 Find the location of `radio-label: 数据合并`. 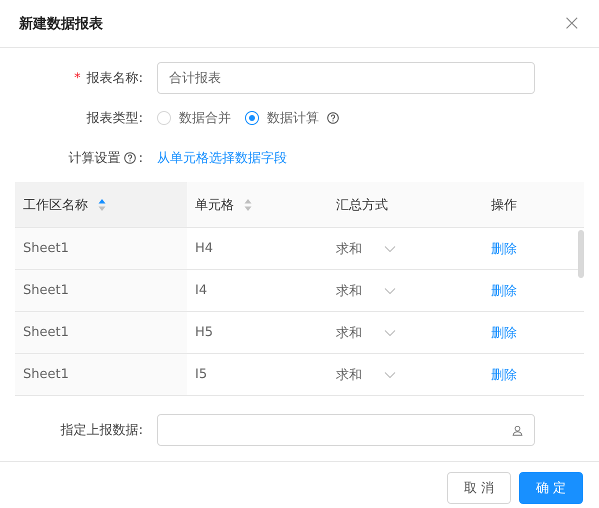

radio-label: 数据合并 is located at coordinates (205, 118).